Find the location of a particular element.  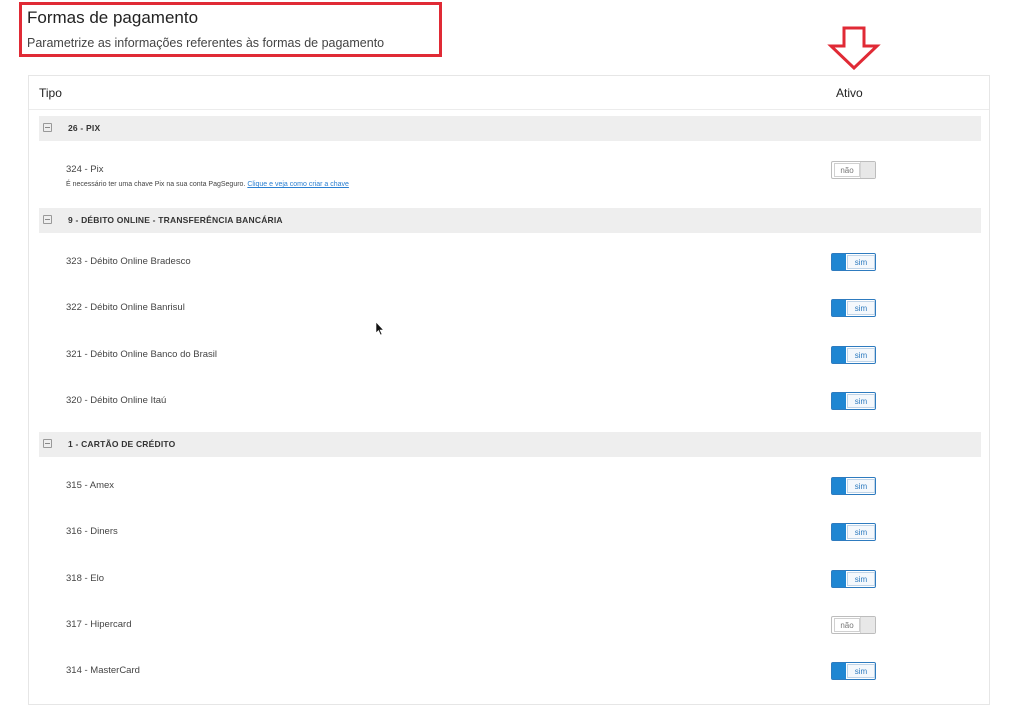

item-label: 315 - Amex is located at coordinates (90, 485).